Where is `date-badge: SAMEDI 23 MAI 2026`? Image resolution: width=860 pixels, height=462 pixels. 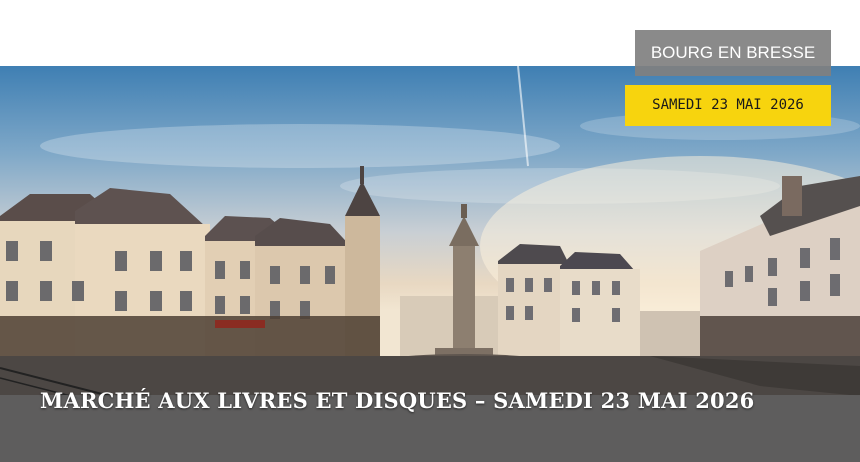
date-badge: SAMEDI 23 MAI 2026 is located at coordinates (728, 105).